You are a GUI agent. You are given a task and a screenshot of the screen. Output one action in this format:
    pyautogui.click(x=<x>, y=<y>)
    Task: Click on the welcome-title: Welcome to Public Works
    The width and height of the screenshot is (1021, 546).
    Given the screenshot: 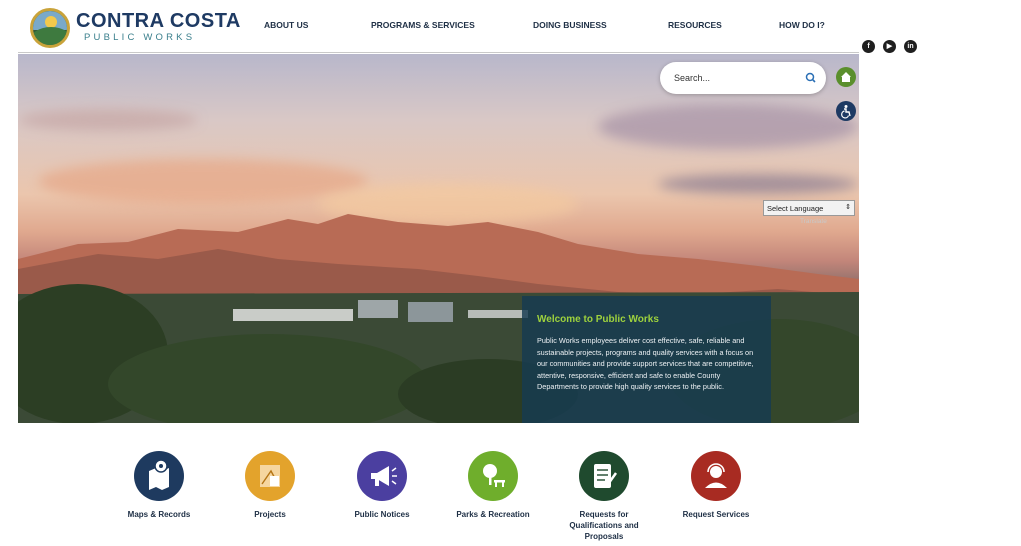 What is the action you would take?
    pyautogui.click(x=598, y=319)
    